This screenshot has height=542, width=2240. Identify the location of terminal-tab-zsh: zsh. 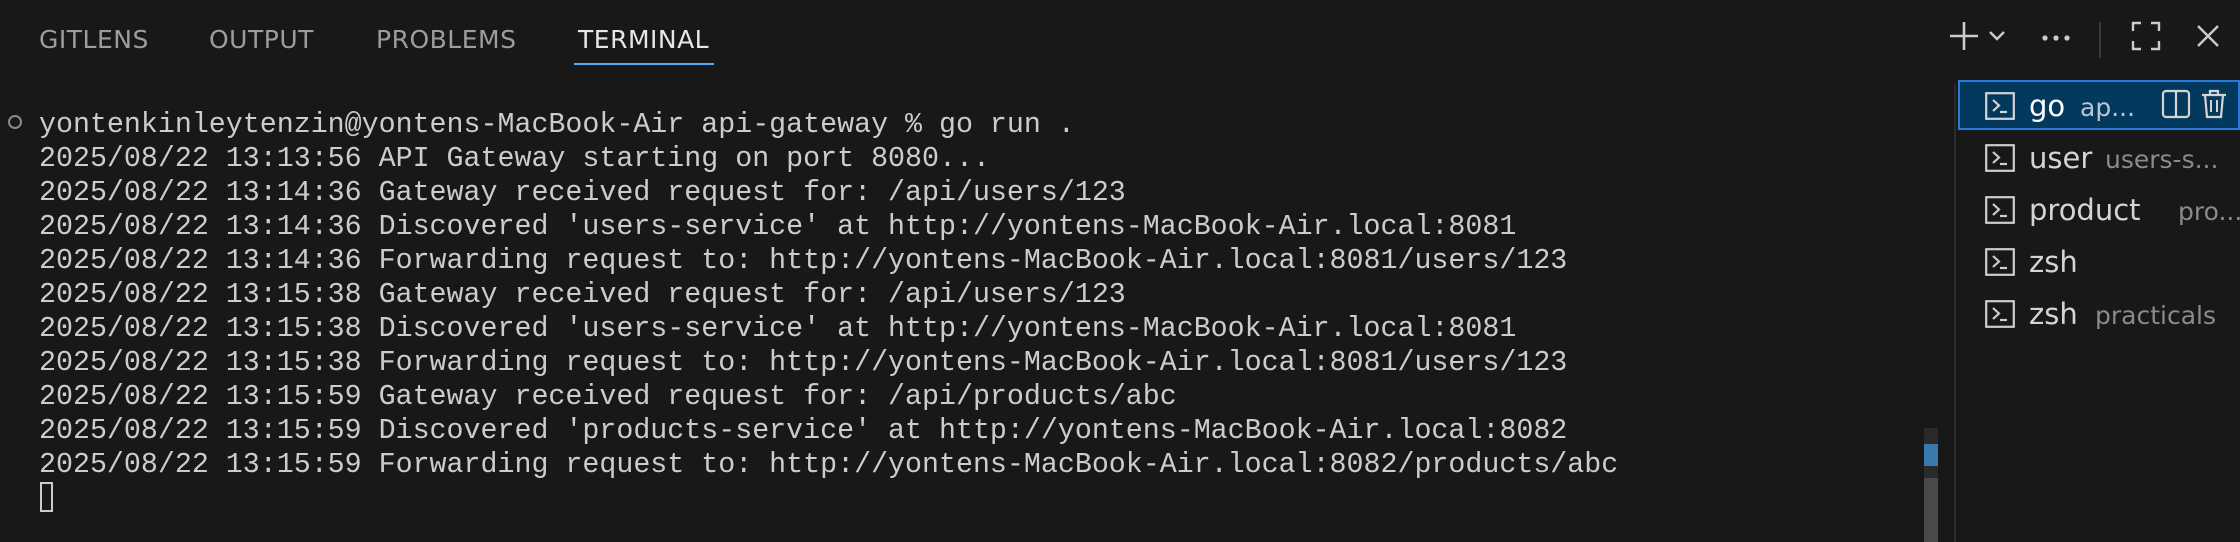
(2099, 261).